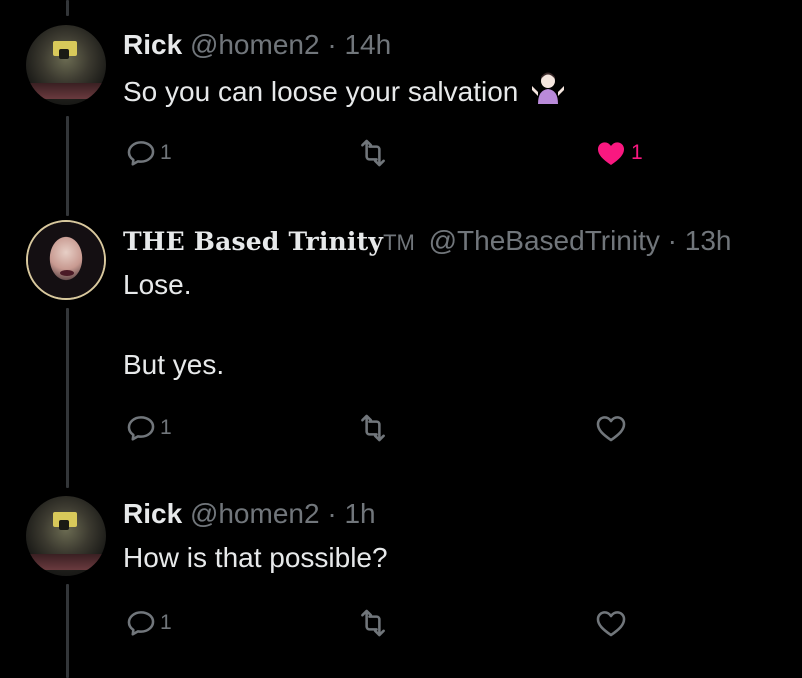 This screenshot has height=678, width=802. Describe the element at coordinates (637, 152) in the screenshot. I see `like-count: 1` at that location.